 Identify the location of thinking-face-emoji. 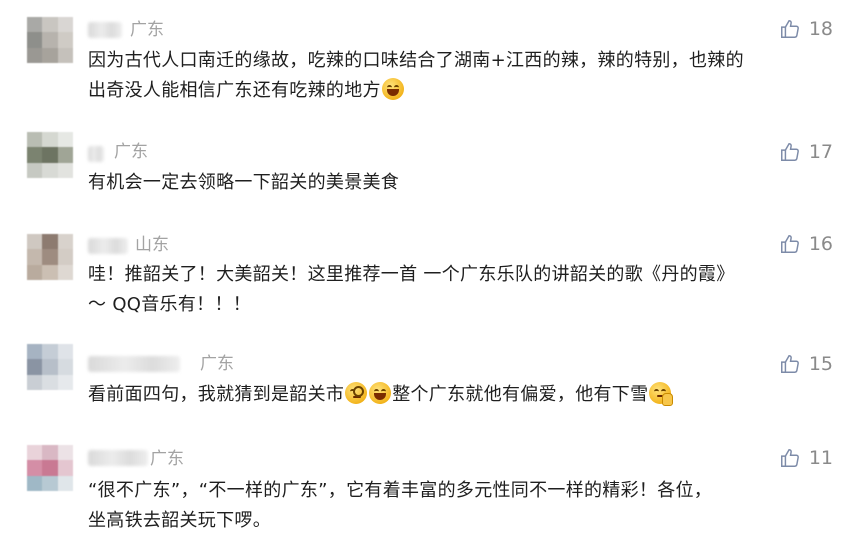
(356, 393).